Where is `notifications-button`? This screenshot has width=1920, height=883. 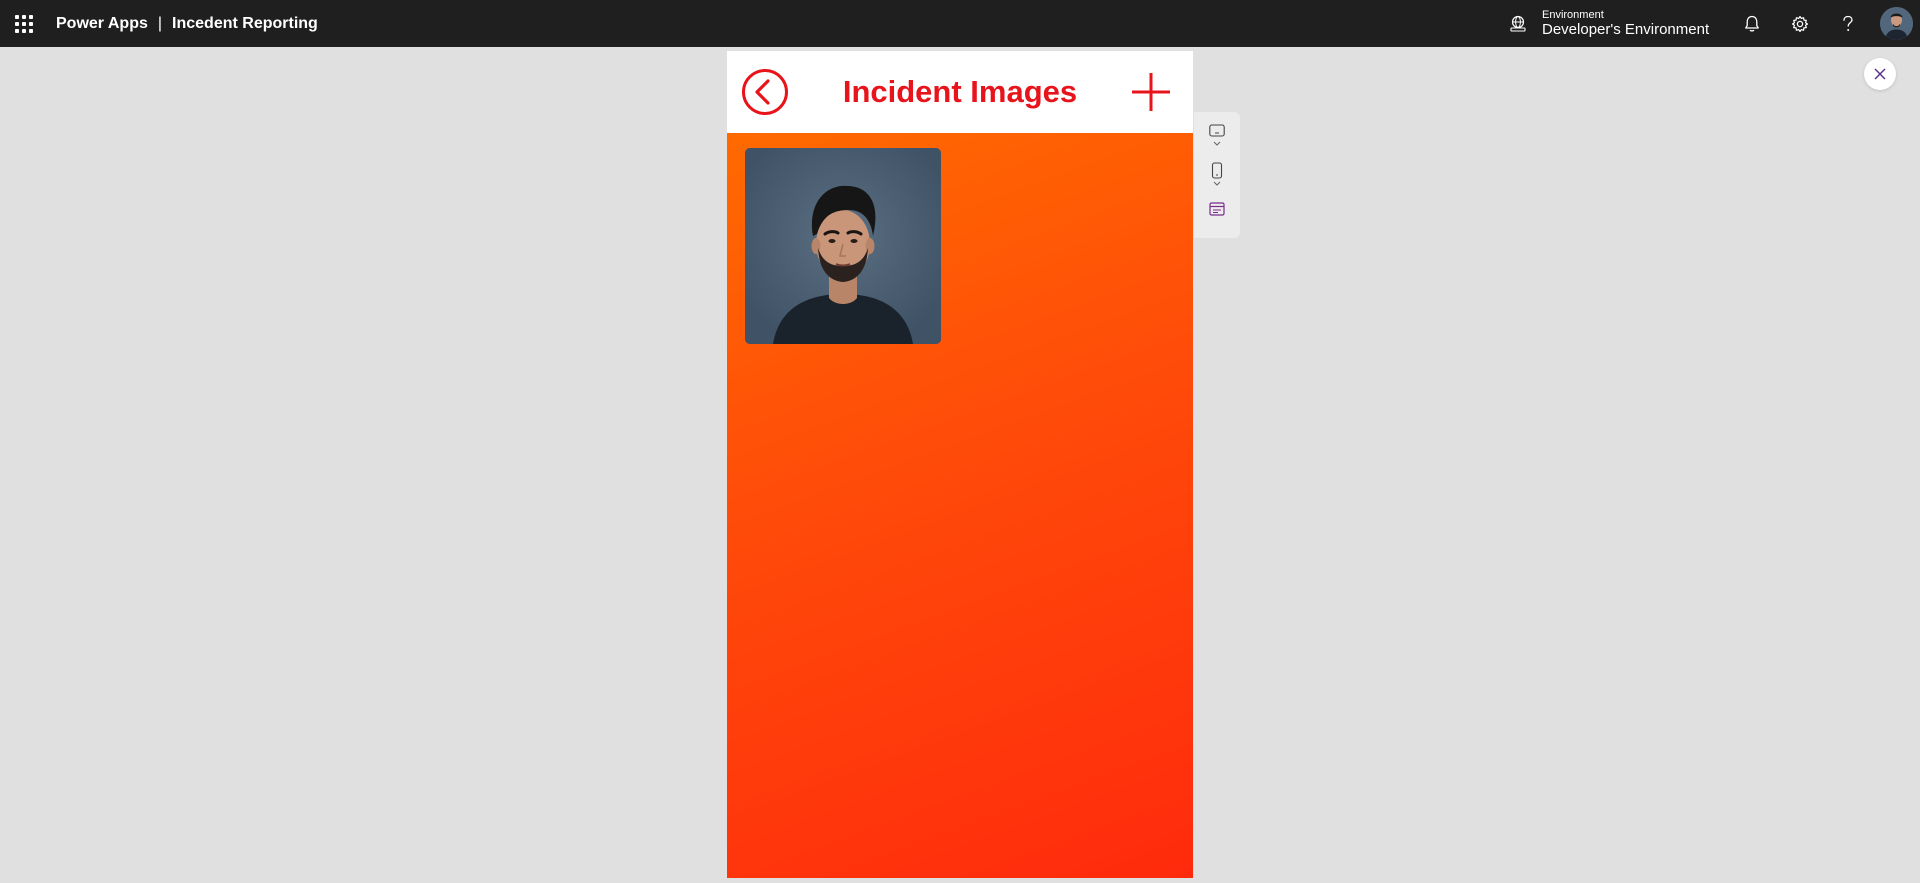 notifications-button is located at coordinates (1751, 23).